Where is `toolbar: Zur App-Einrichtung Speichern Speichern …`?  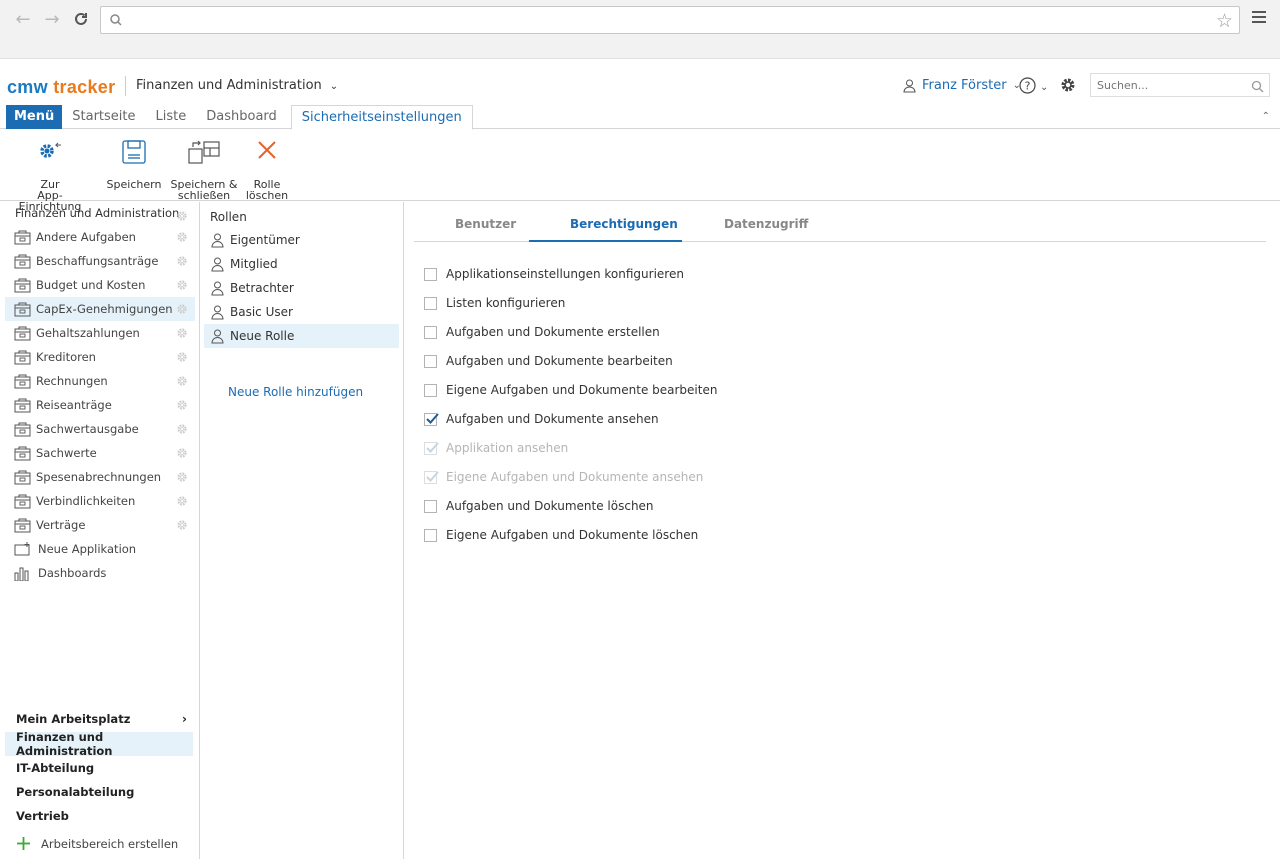
toolbar: Zur App-Einrichtung Speichern Speichern … is located at coordinates (640, 171).